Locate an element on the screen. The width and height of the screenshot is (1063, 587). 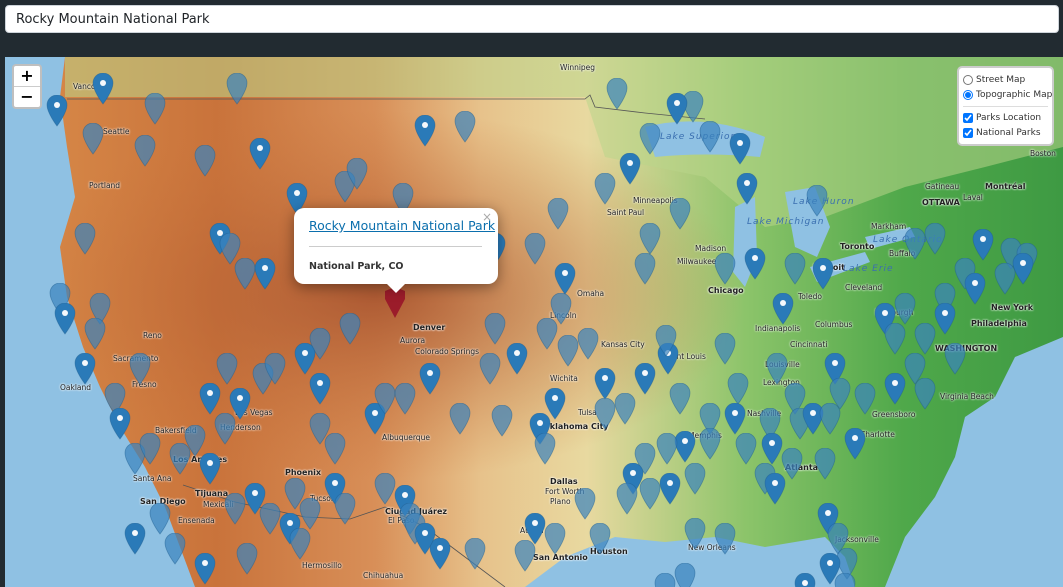
parks-location-checkbox is located at coordinates (968, 117).